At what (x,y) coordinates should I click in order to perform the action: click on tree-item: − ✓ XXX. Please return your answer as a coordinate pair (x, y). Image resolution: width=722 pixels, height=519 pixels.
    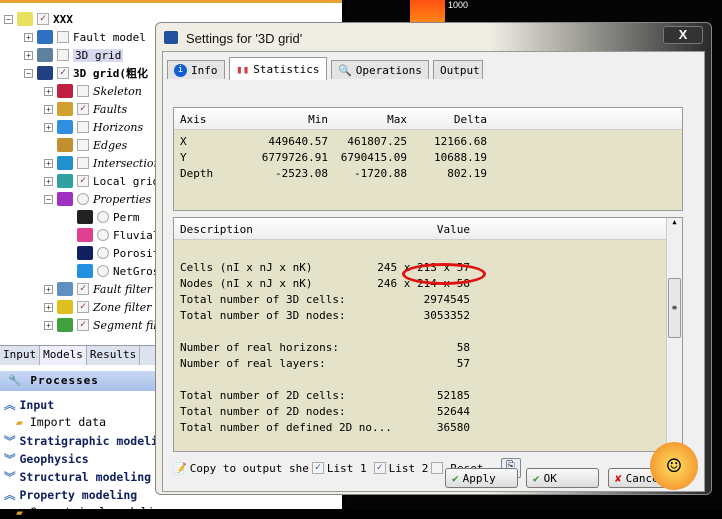
    Looking at the image, I should click on (38, 19).